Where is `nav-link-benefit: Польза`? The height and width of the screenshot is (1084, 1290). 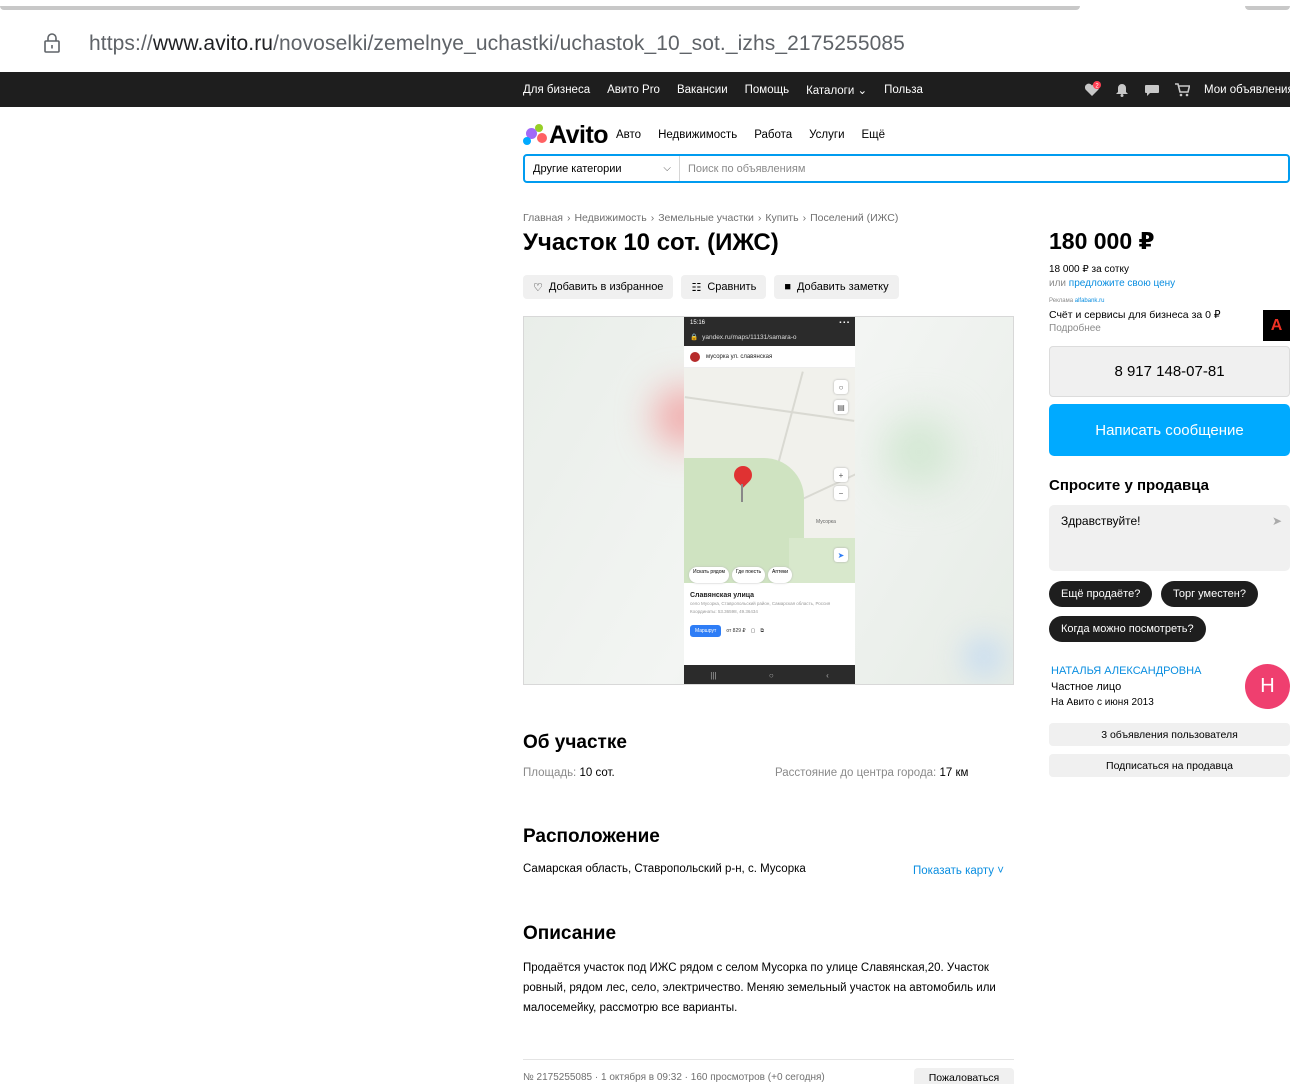 nav-link-benefit: Польза is located at coordinates (903, 90).